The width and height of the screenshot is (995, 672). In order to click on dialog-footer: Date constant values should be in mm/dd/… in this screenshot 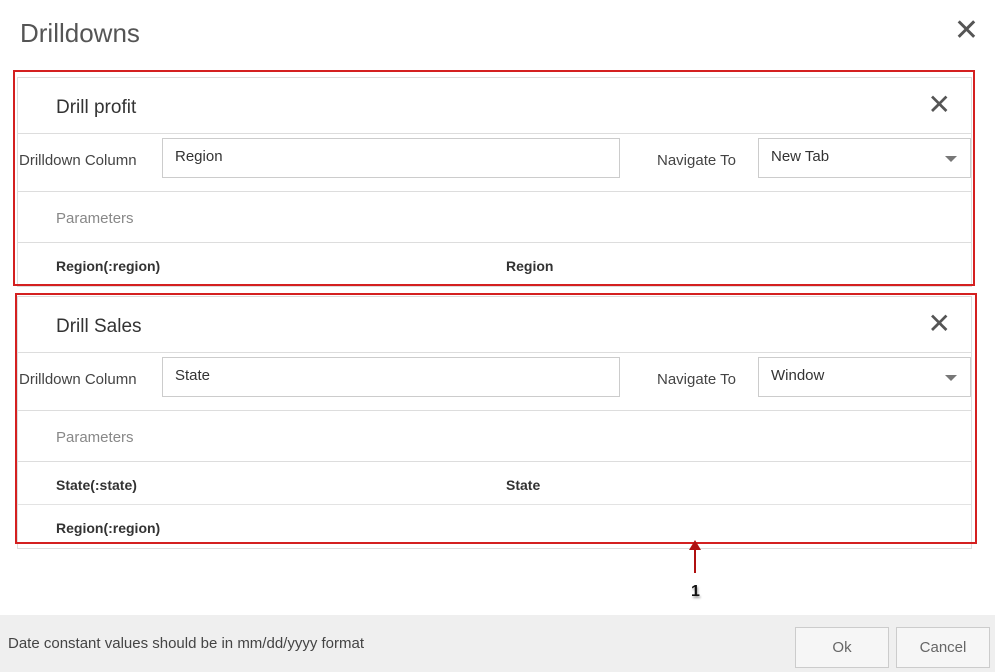, I will do `click(497, 643)`.